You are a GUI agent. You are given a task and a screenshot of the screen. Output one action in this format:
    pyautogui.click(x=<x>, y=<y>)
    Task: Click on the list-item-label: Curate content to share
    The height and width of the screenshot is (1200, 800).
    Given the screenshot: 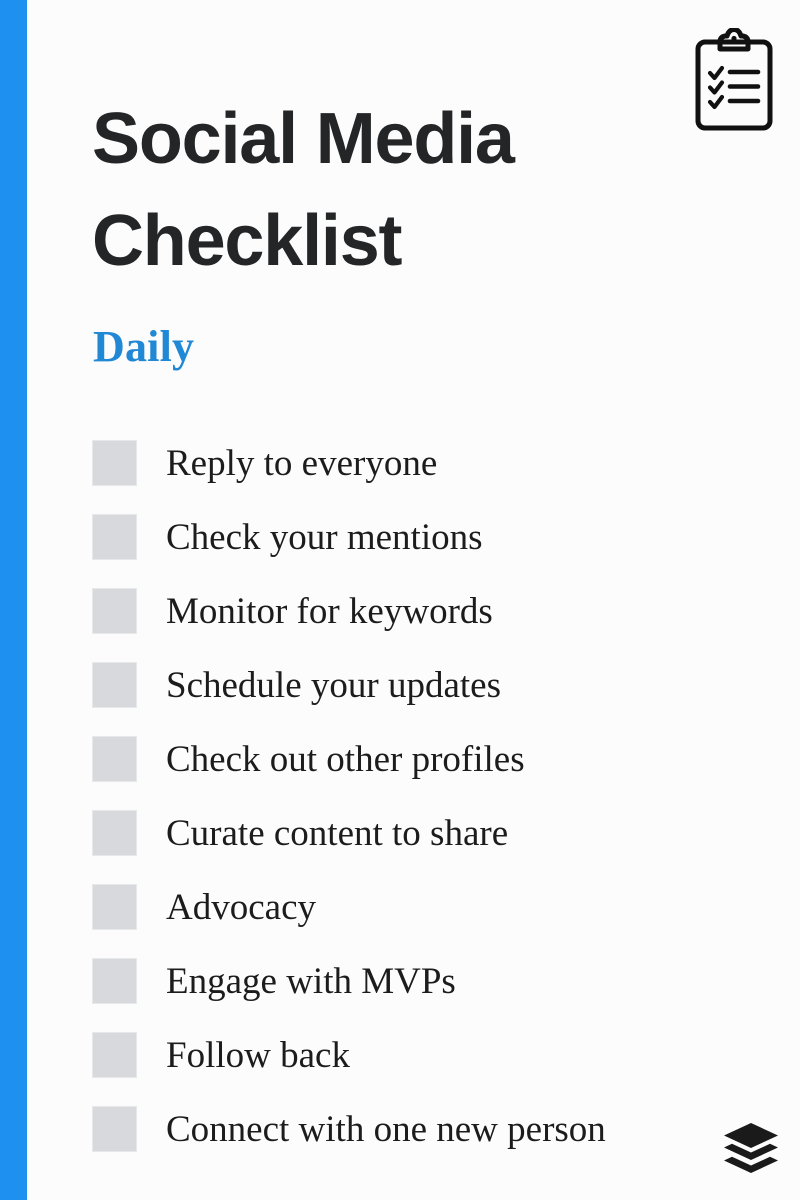 What is the action you would take?
    pyautogui.click(x=337, y=833)
    